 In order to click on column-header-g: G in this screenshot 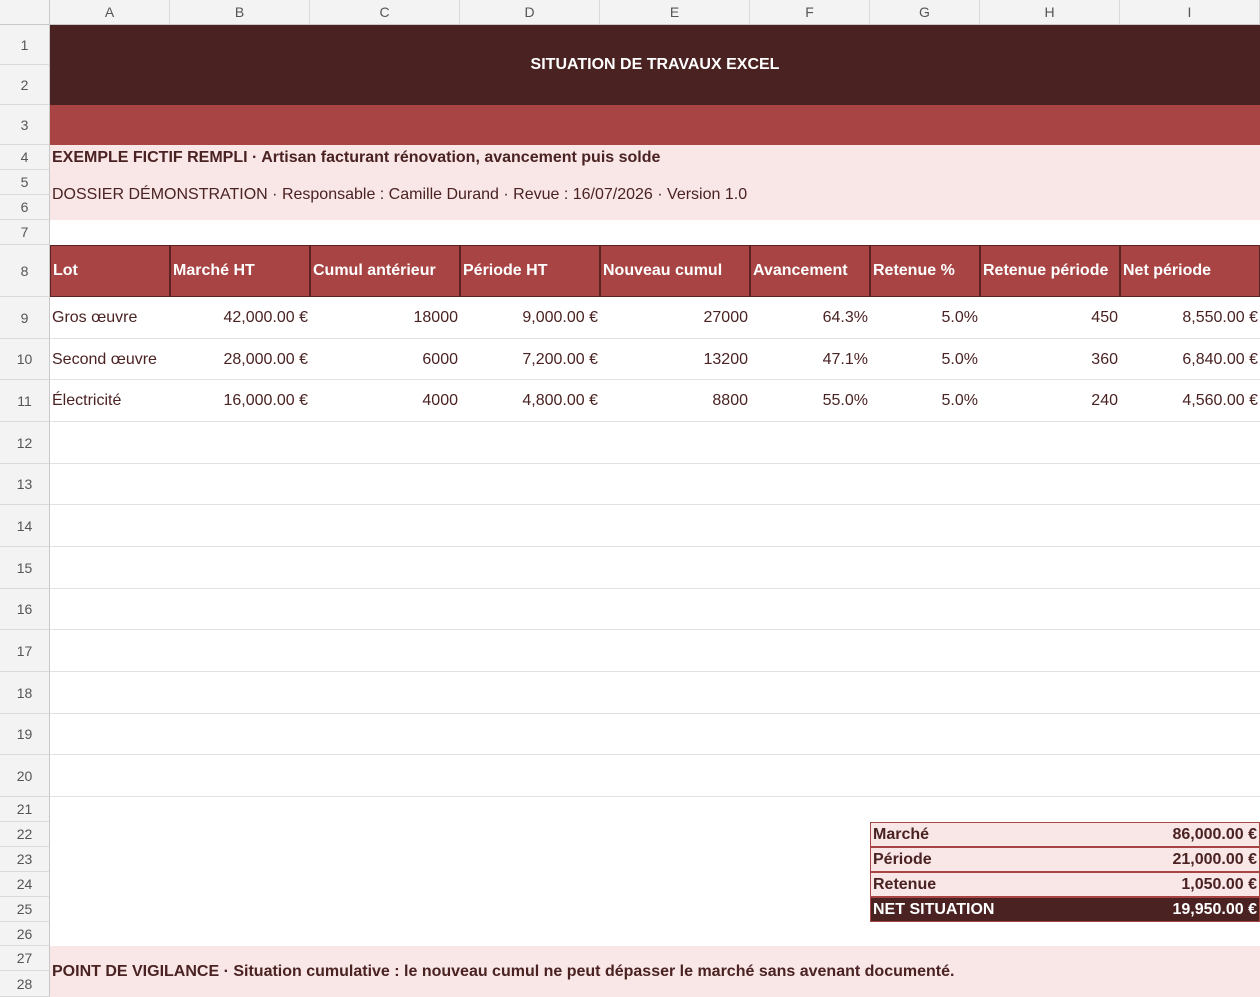, I will do `click(925, 12)`.